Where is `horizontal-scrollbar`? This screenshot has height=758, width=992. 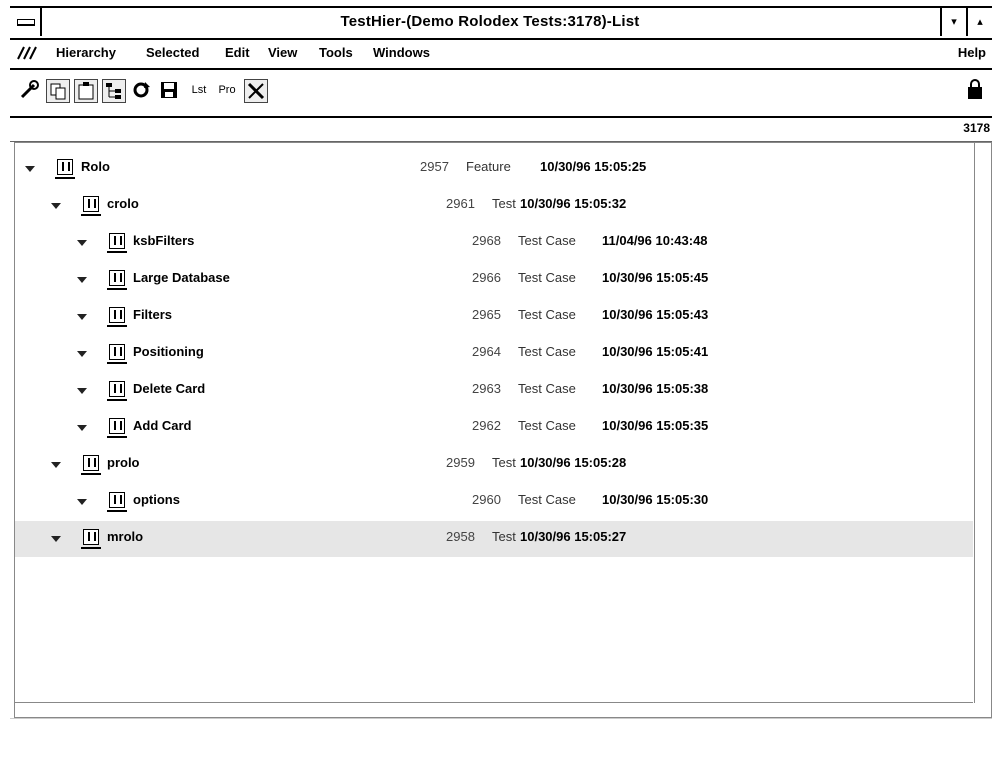 horizontal-scrollbar is located at coordinates (494, 709).